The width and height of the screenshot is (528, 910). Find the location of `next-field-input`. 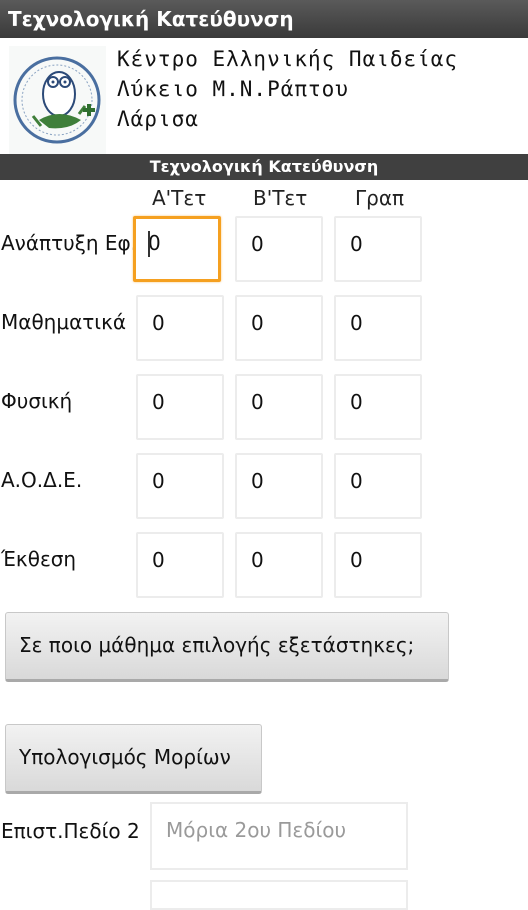

next-field-input is located at coordinates (279, 895).